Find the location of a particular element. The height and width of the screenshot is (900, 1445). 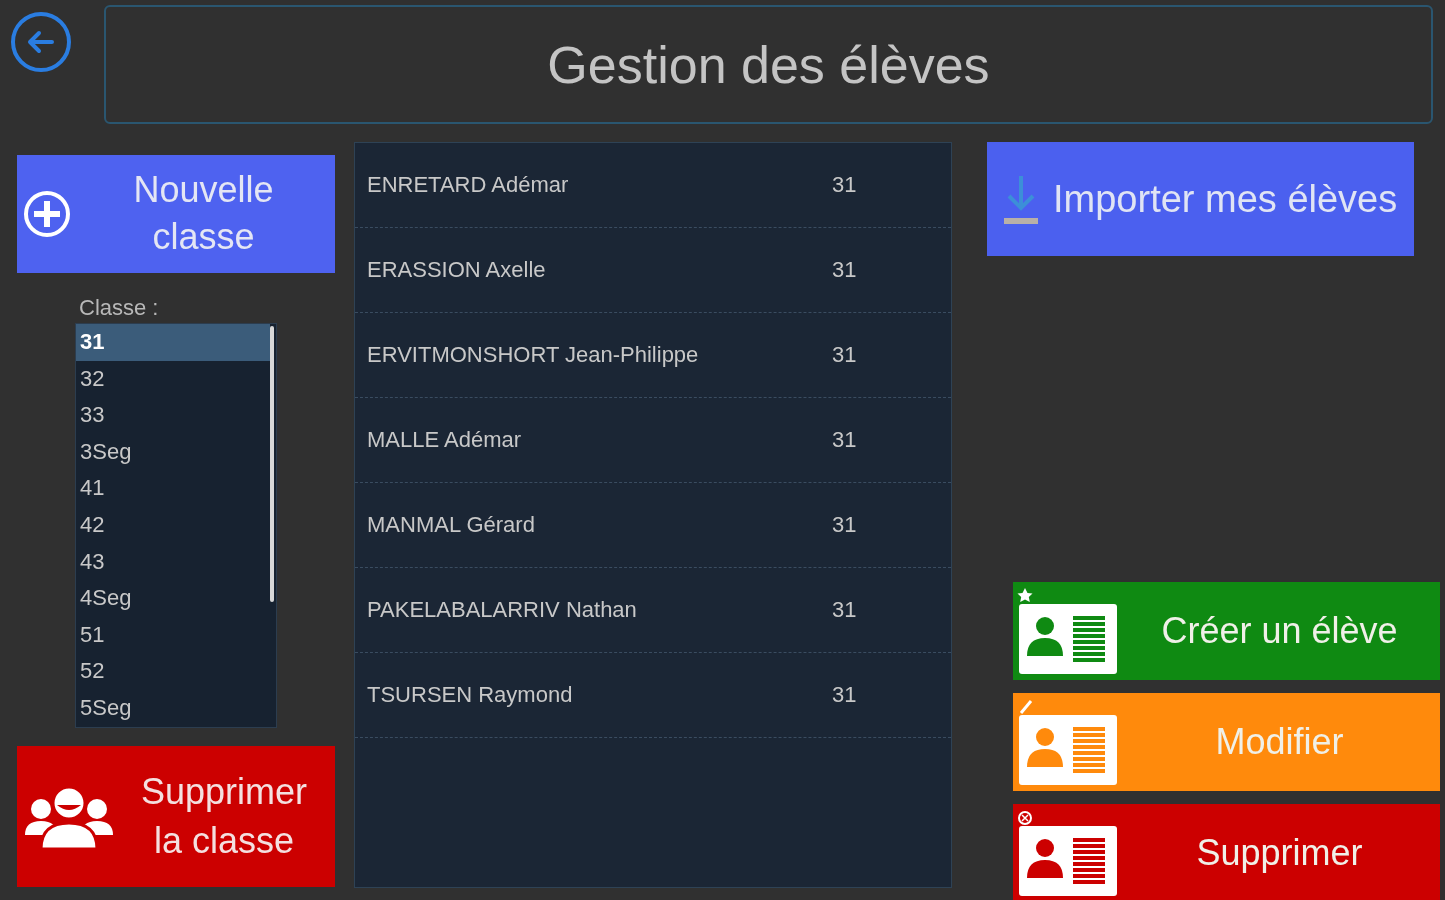

student-name: PAKELABALARRIV Nathan is located at coordinates (502, 610).